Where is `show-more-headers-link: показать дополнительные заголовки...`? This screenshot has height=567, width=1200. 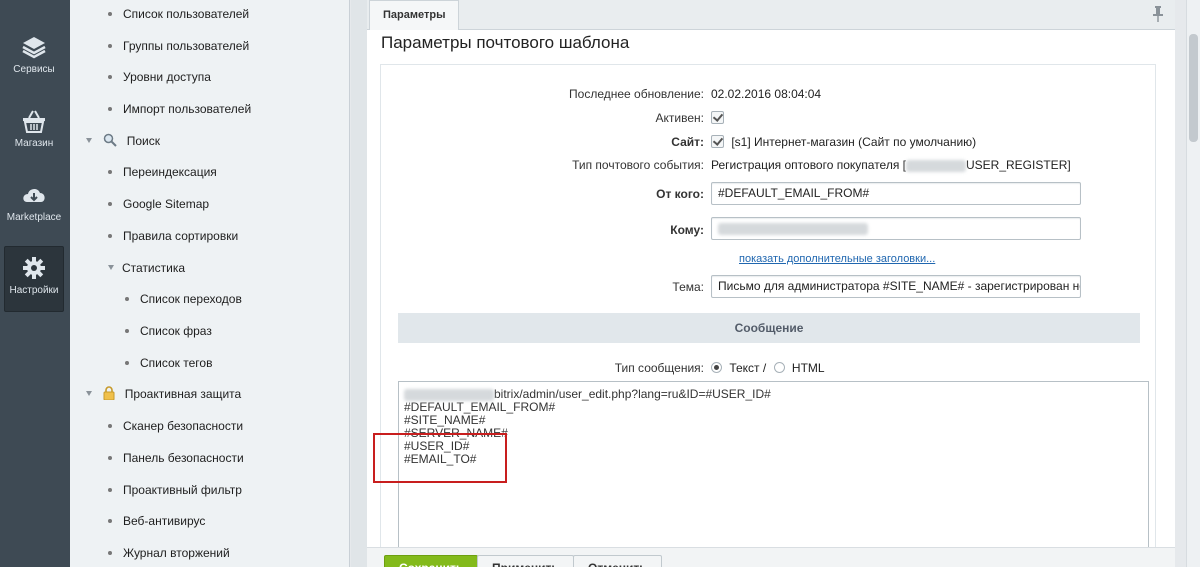 show-more-headers-link: показать дополнительные заголовки... is located at coordinates (837, 259).